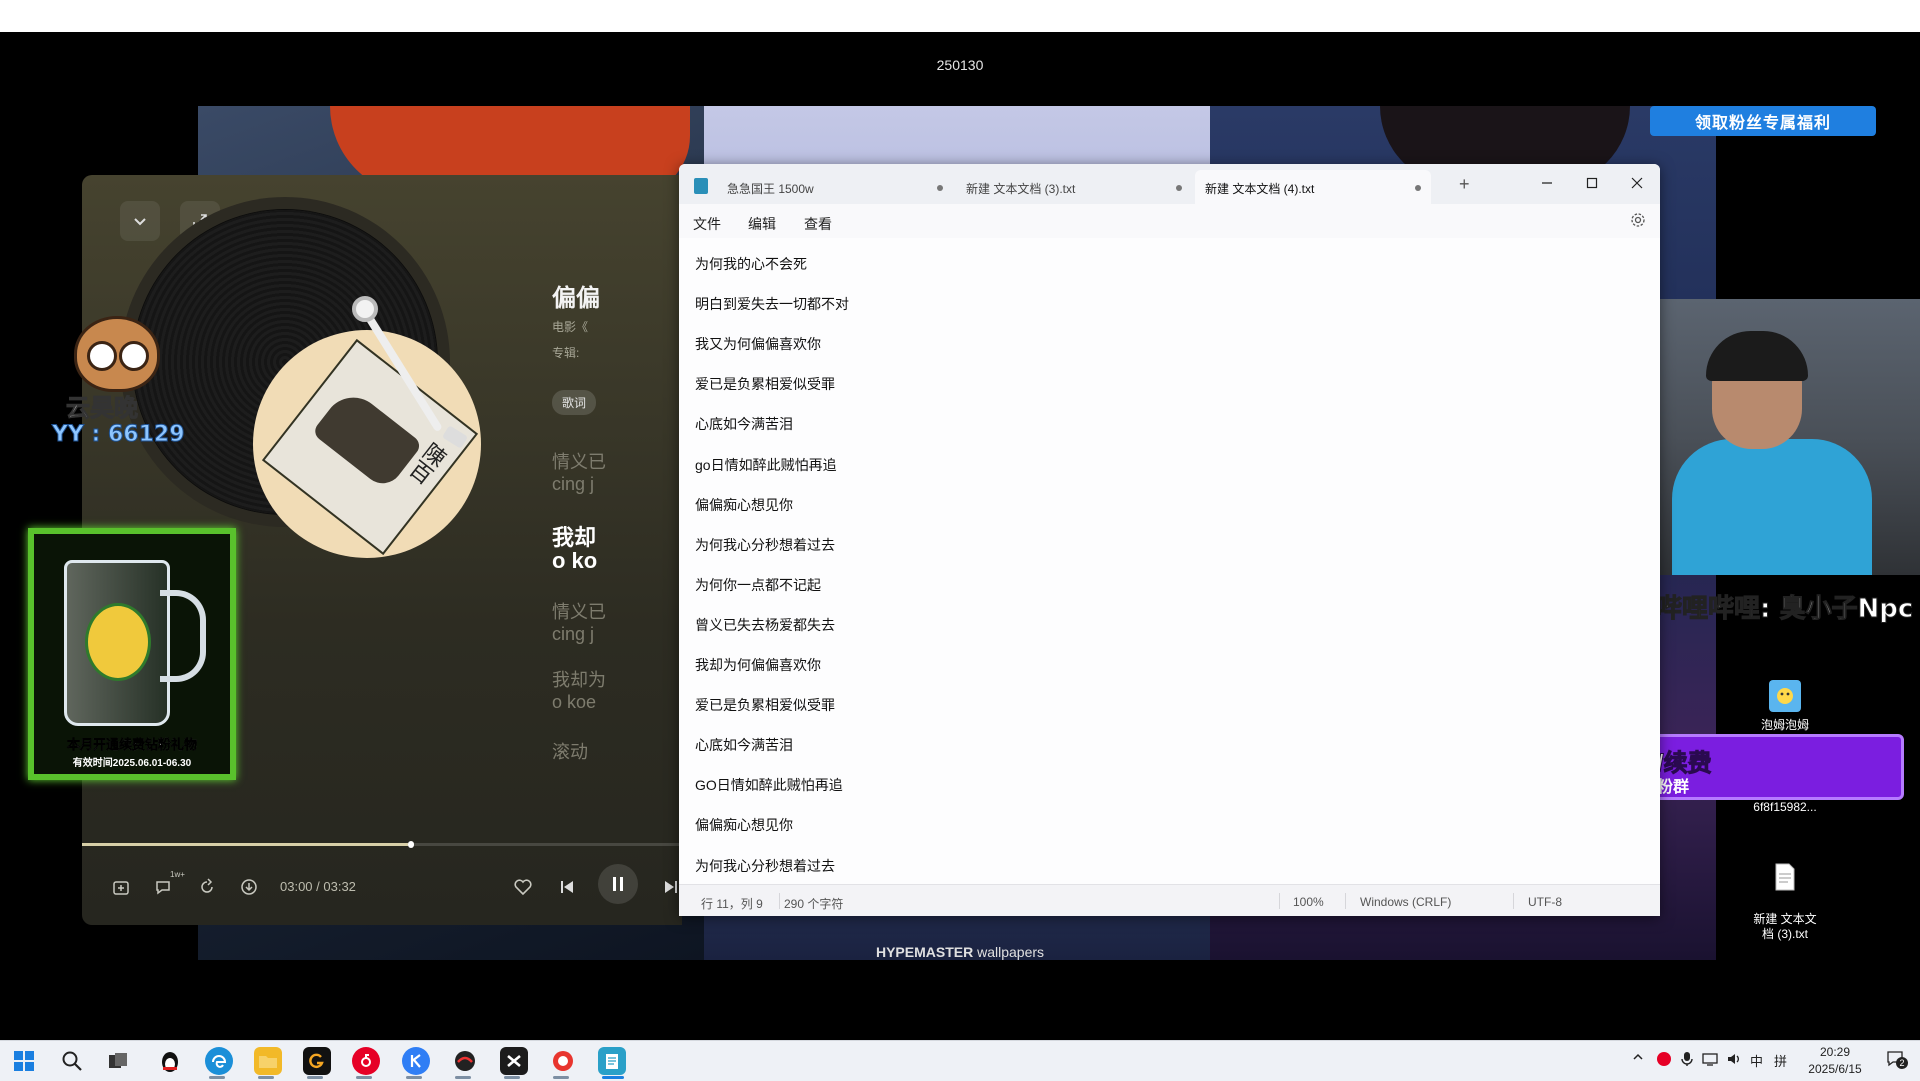  Describe the element at coordinates (617, 352) in the screenshot. I see `song-album: 专辑:` at that location.